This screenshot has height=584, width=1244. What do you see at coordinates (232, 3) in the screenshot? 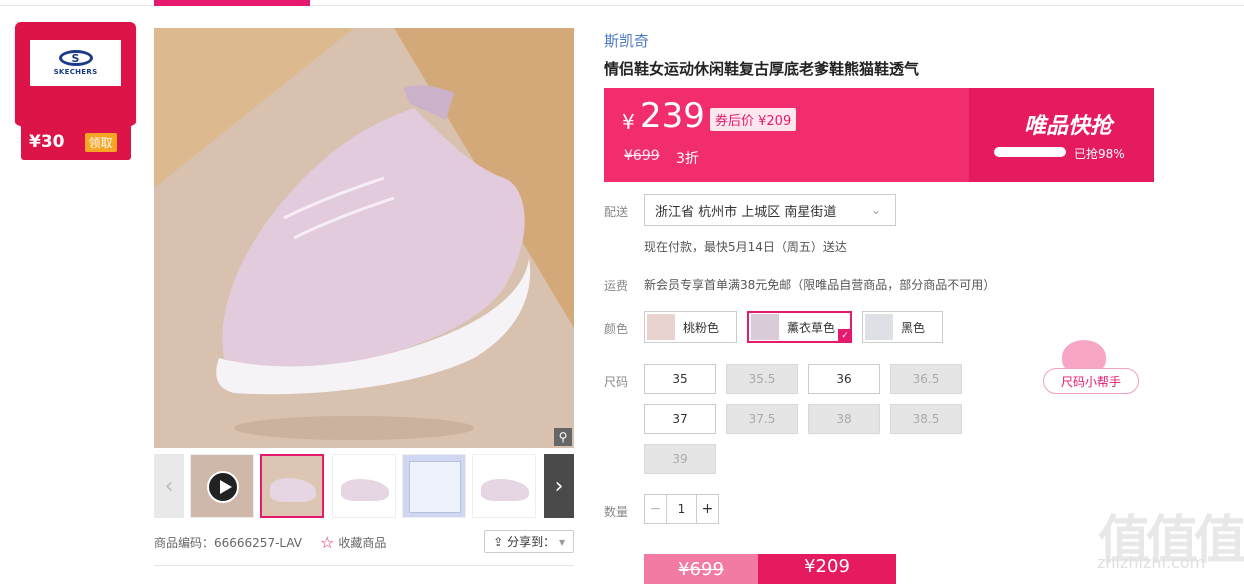
I see `active-tab-indicator` at bounding box center [232, 3].